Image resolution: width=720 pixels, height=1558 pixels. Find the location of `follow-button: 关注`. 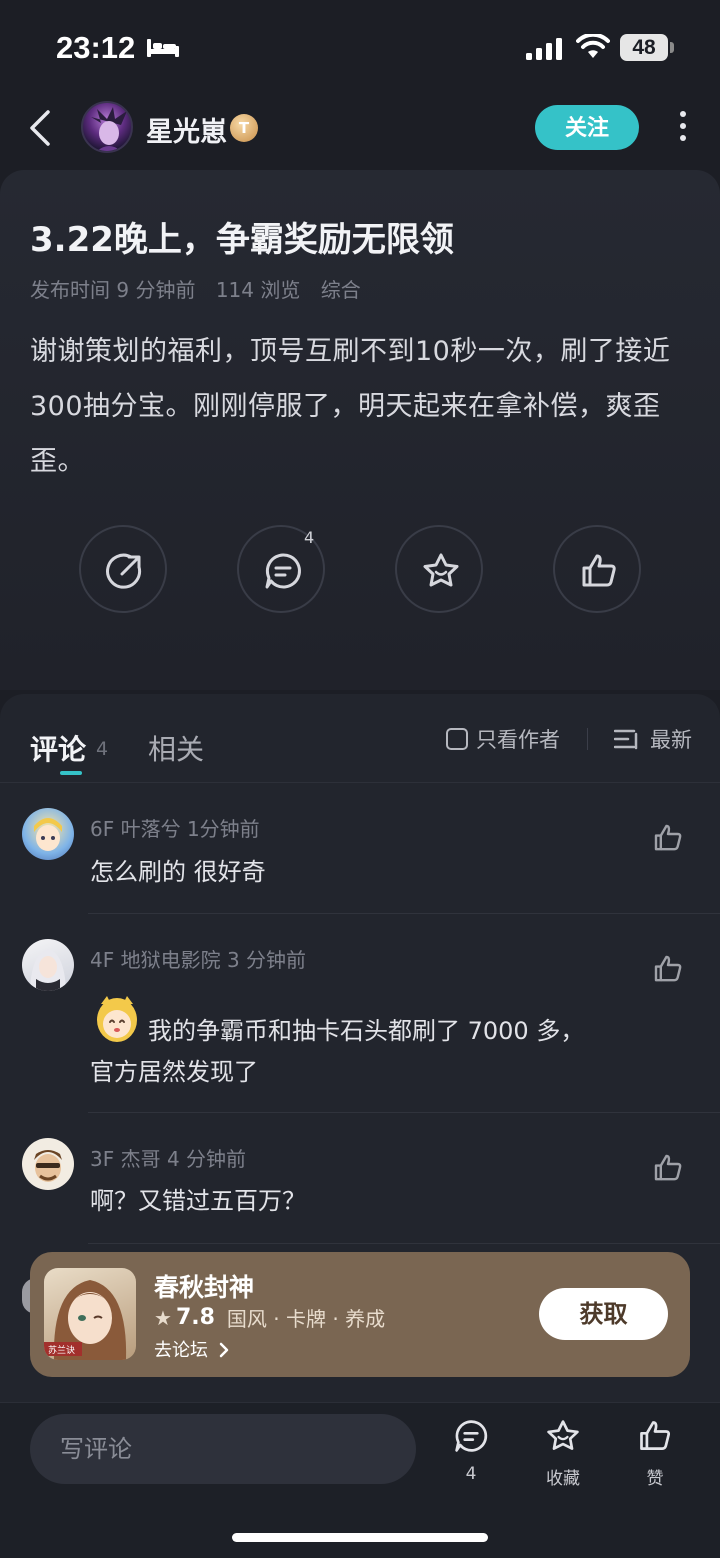

follow-button: 关注 is located at coordinates (587, 127).